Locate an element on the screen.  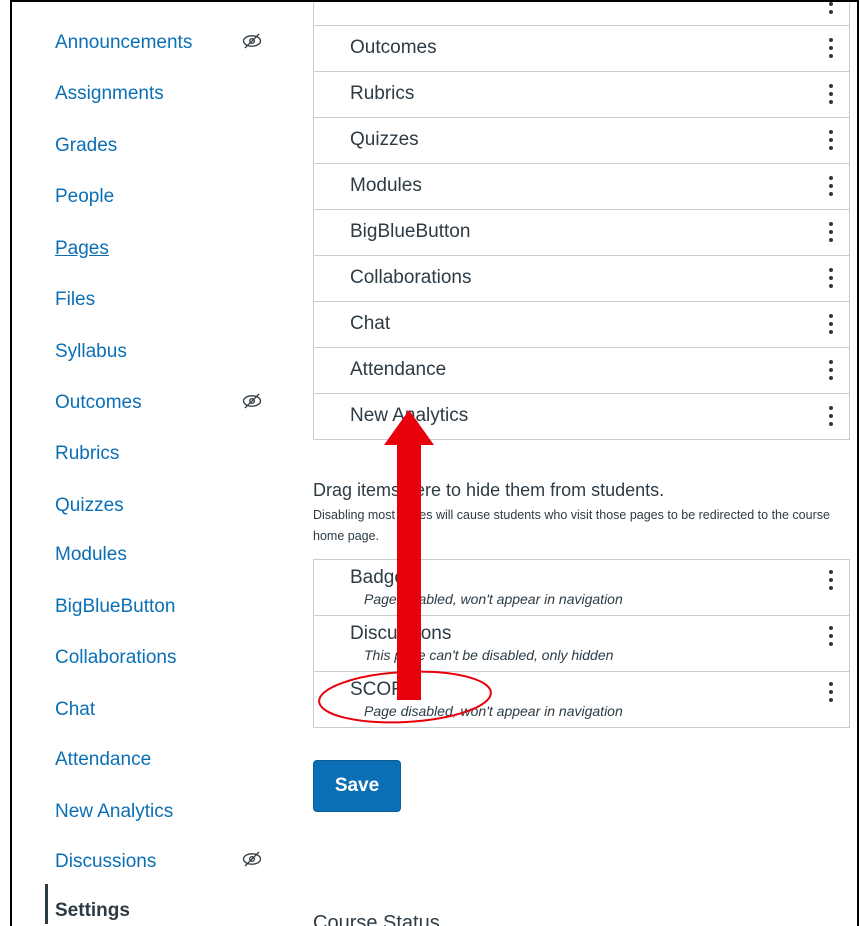
nav-files: Files is located at coordinates (75, 300).